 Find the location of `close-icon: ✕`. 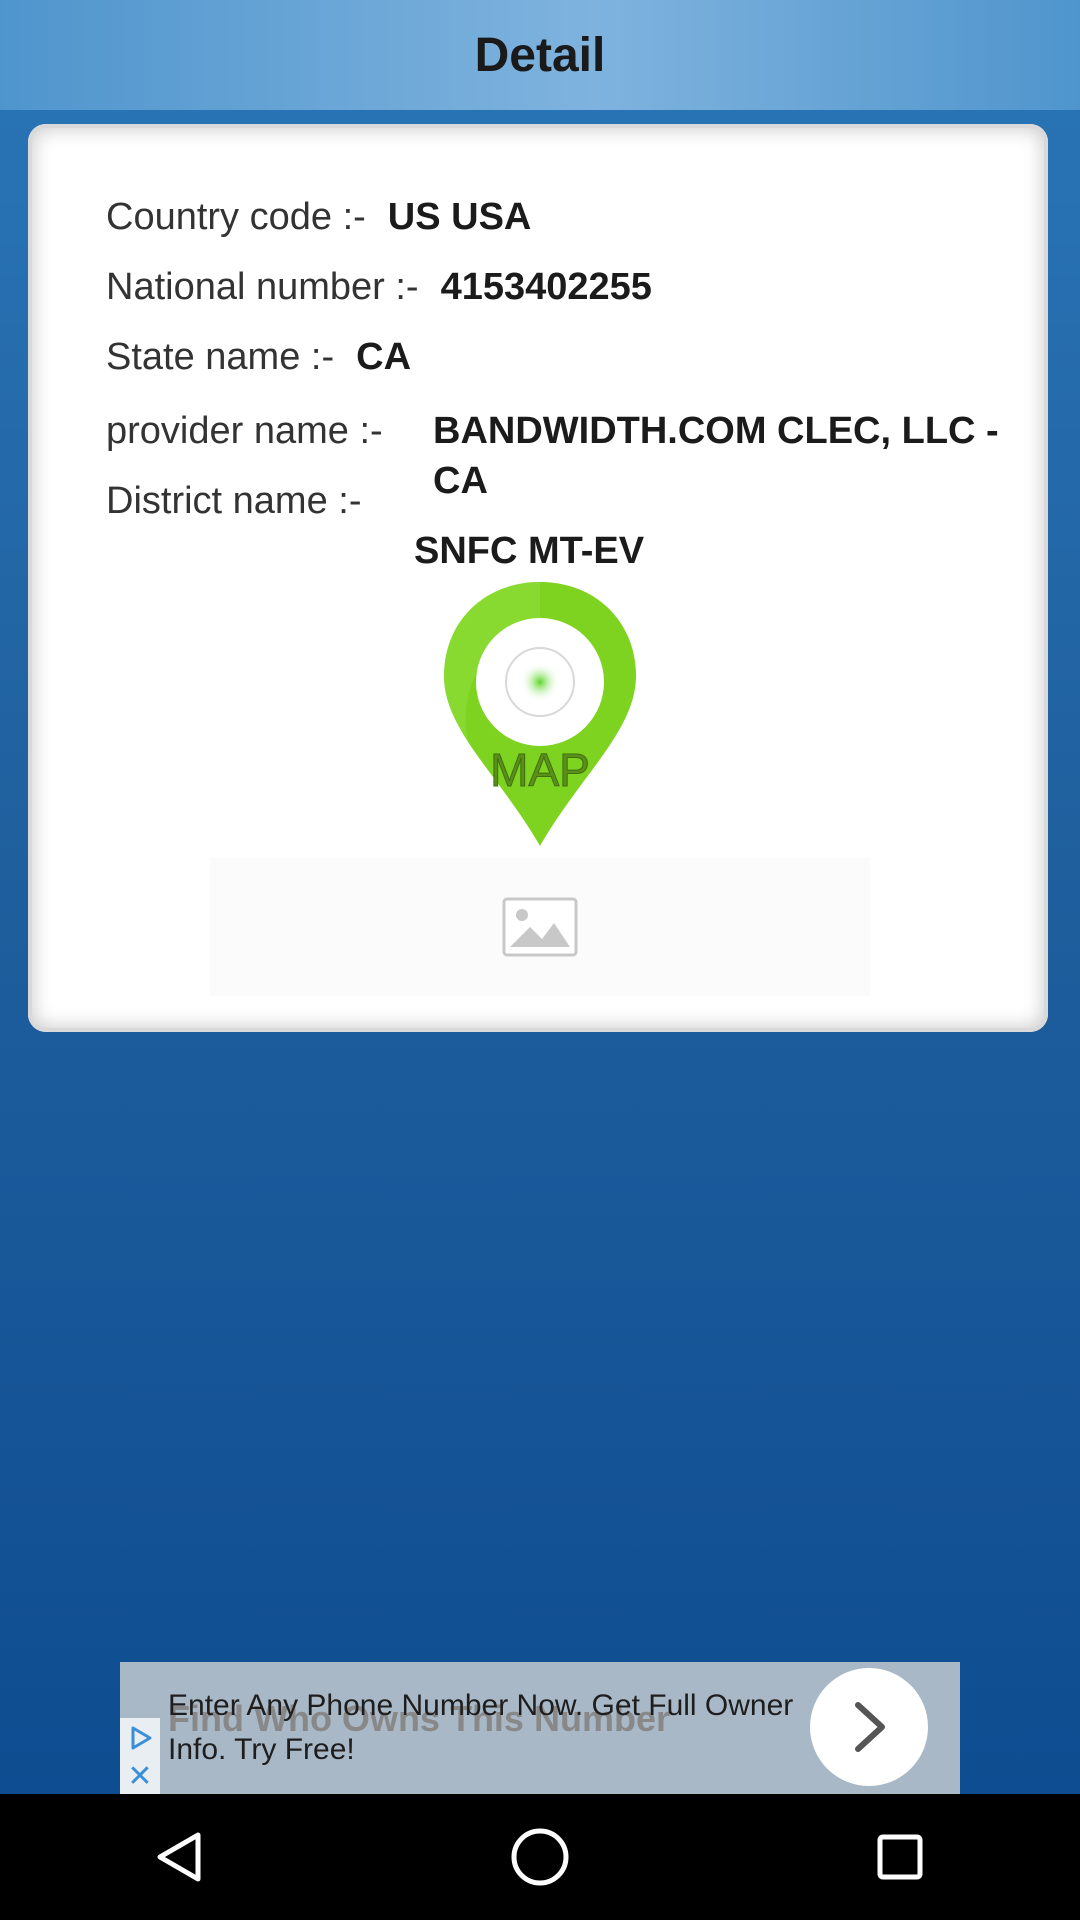

close-icon: ✕ is located at coordinates (140, 1776).